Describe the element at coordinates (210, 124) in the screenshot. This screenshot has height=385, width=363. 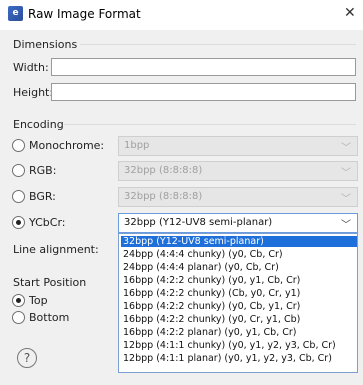
I see `encoding-divider` at that location.